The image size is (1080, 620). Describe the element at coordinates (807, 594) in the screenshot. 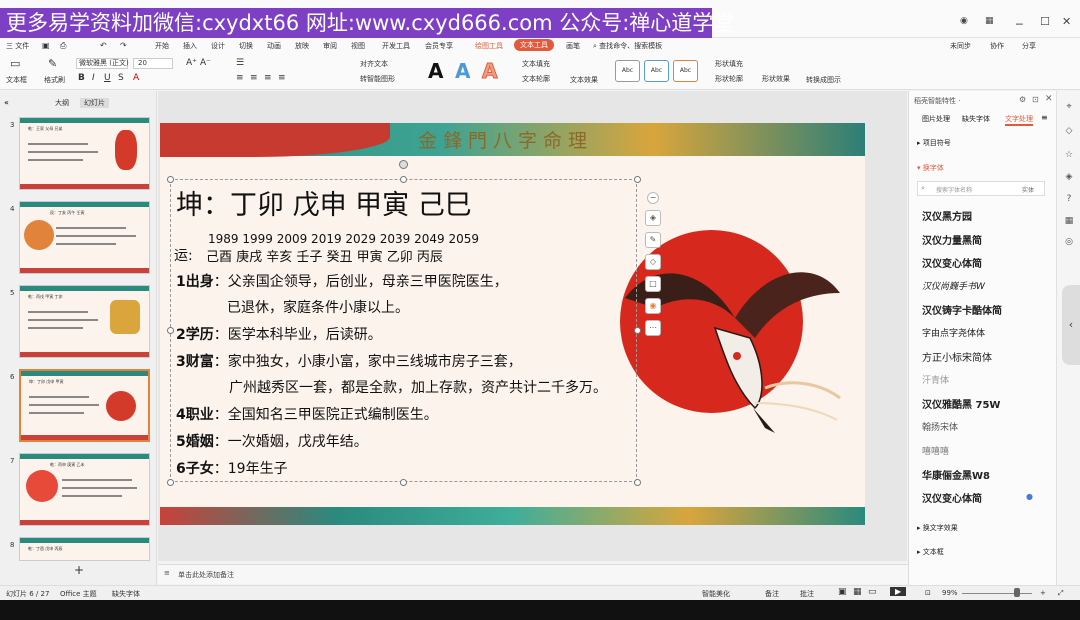

I see `comments-toggle: 批注` at that location.